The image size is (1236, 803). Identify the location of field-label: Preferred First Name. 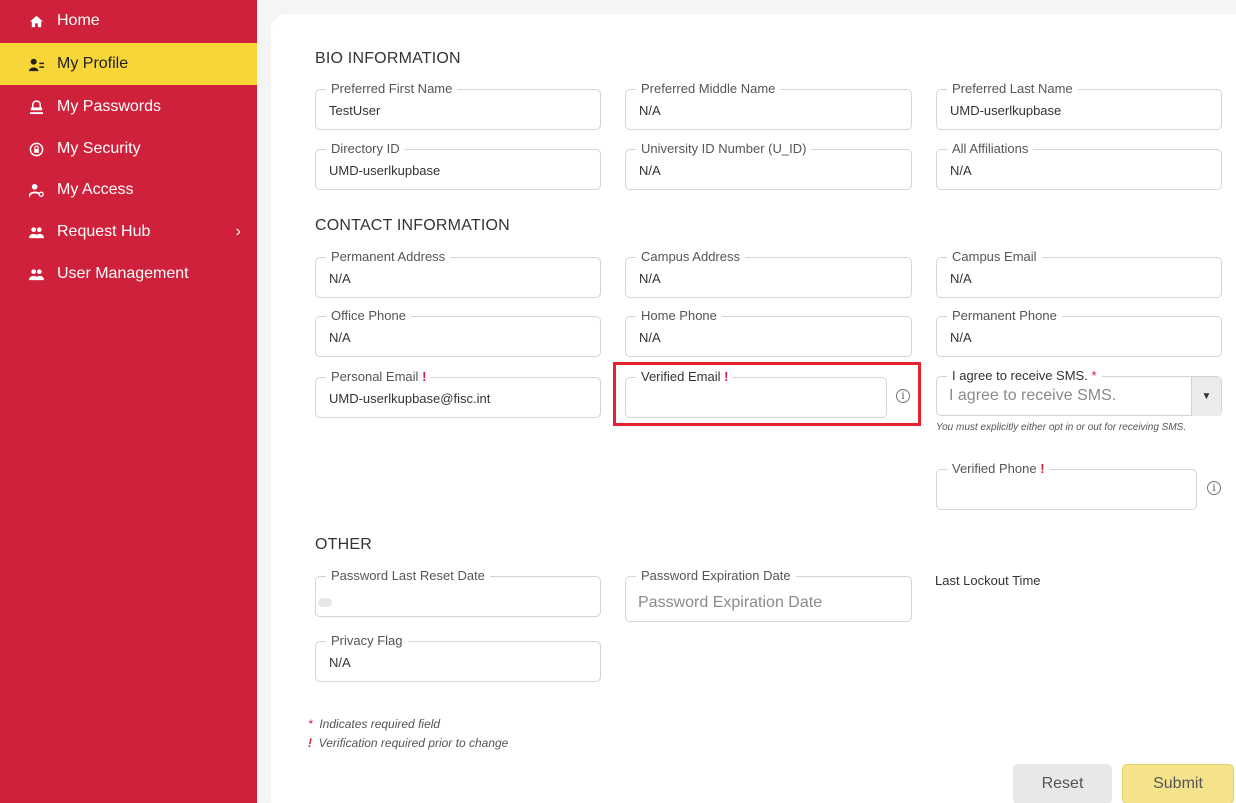
(392, 89).